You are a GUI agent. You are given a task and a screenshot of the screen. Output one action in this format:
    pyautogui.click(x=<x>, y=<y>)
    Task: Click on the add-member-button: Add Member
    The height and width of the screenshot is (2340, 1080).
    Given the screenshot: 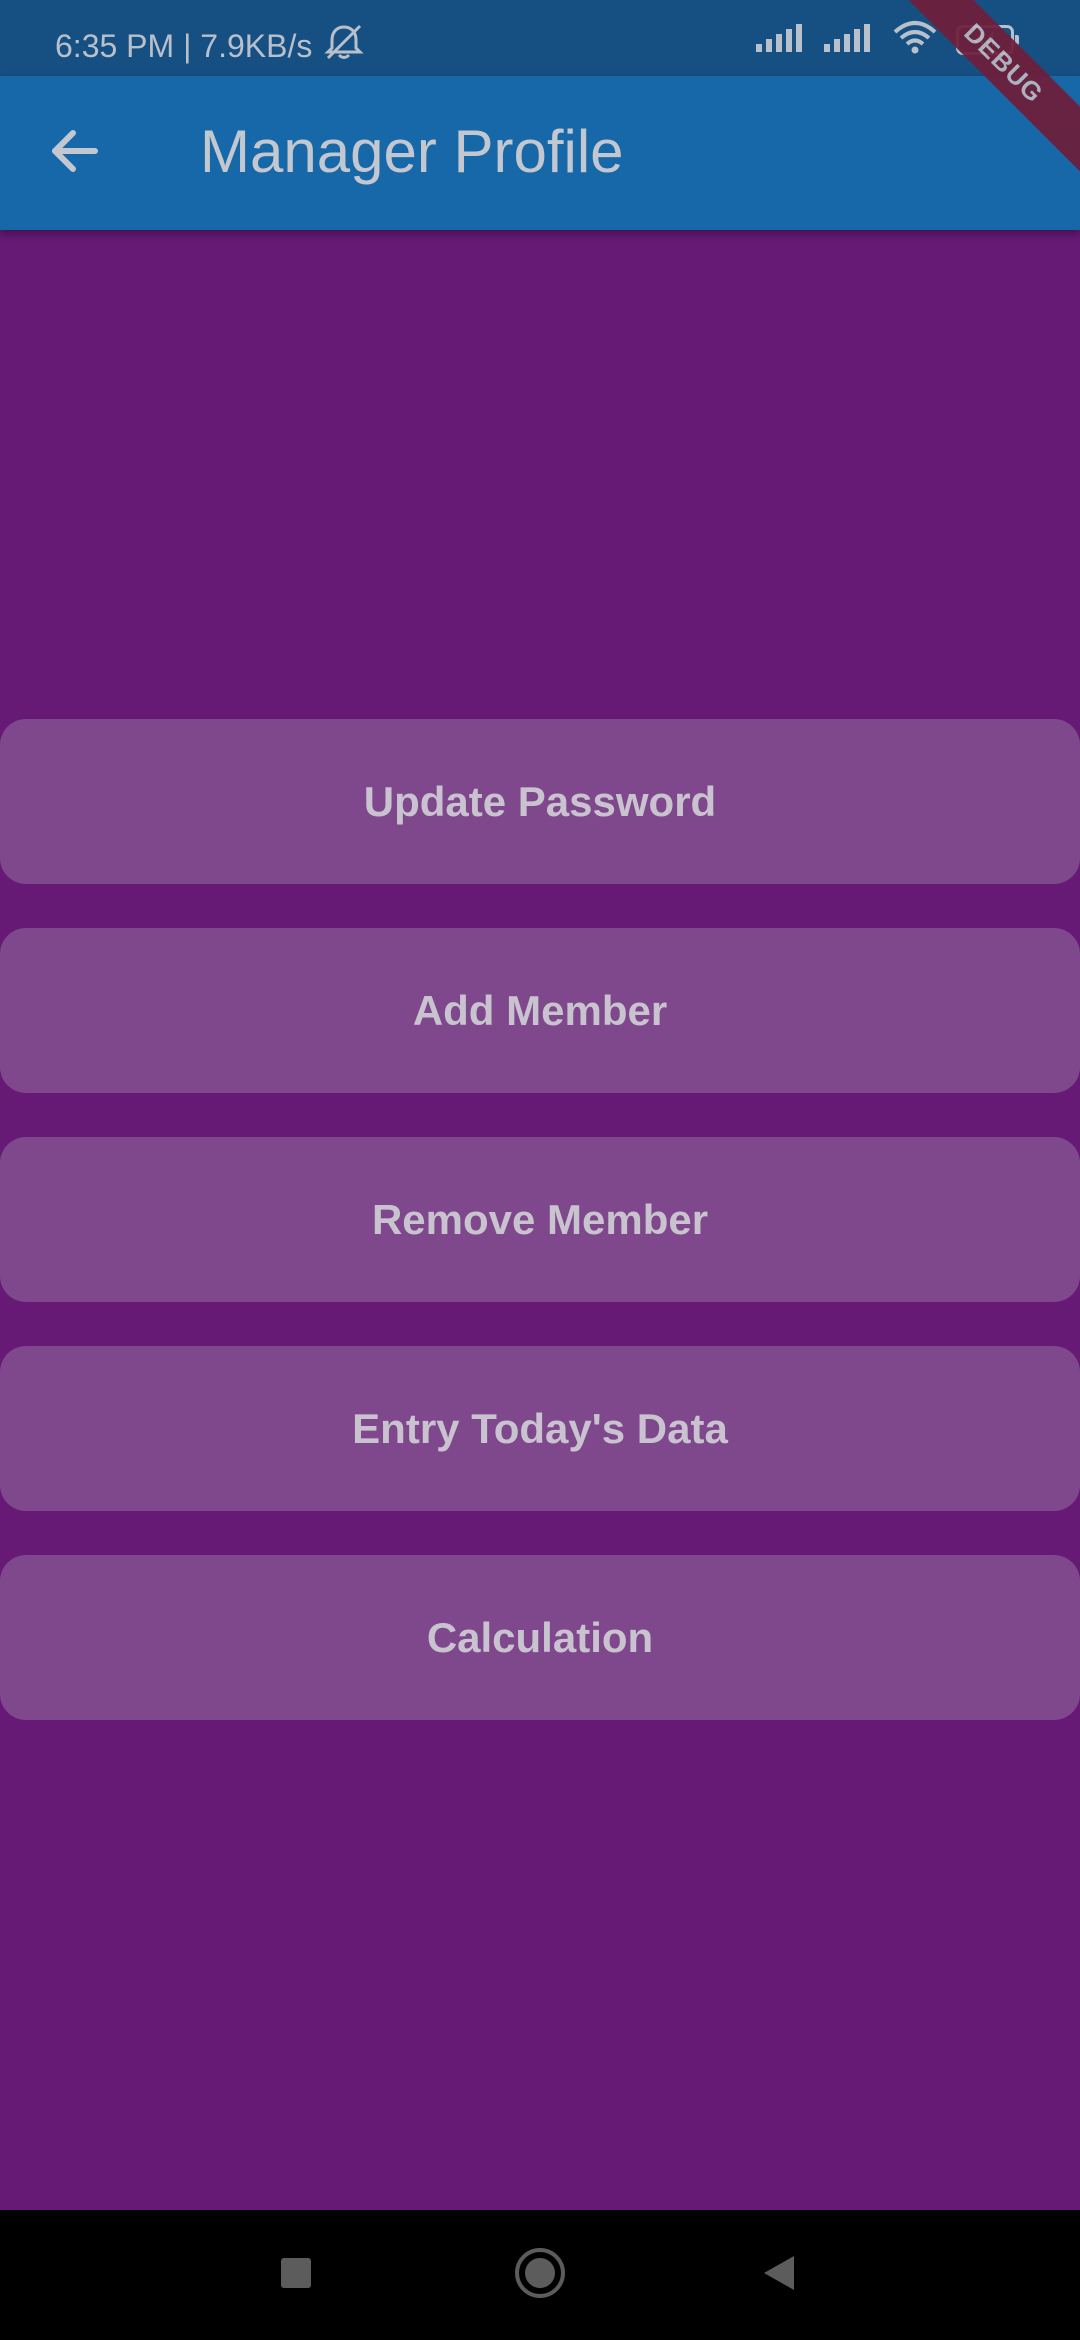 What is the action you would take?
    pyautogui.click(x=540, y=1010)
    